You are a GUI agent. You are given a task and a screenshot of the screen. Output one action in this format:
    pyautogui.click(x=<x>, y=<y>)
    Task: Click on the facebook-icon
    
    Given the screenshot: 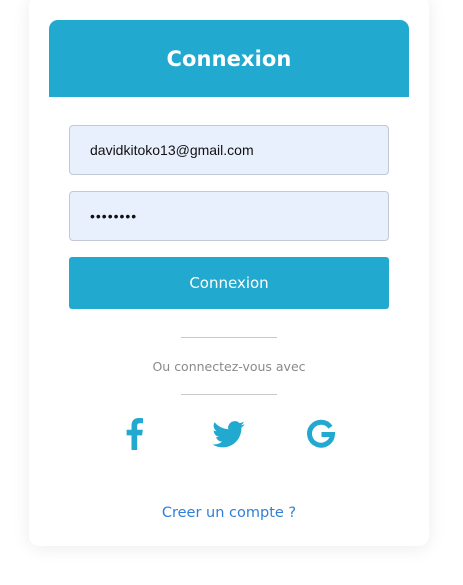 What is the action you would take?
    pyautogui.click(x=135, y=434)
    